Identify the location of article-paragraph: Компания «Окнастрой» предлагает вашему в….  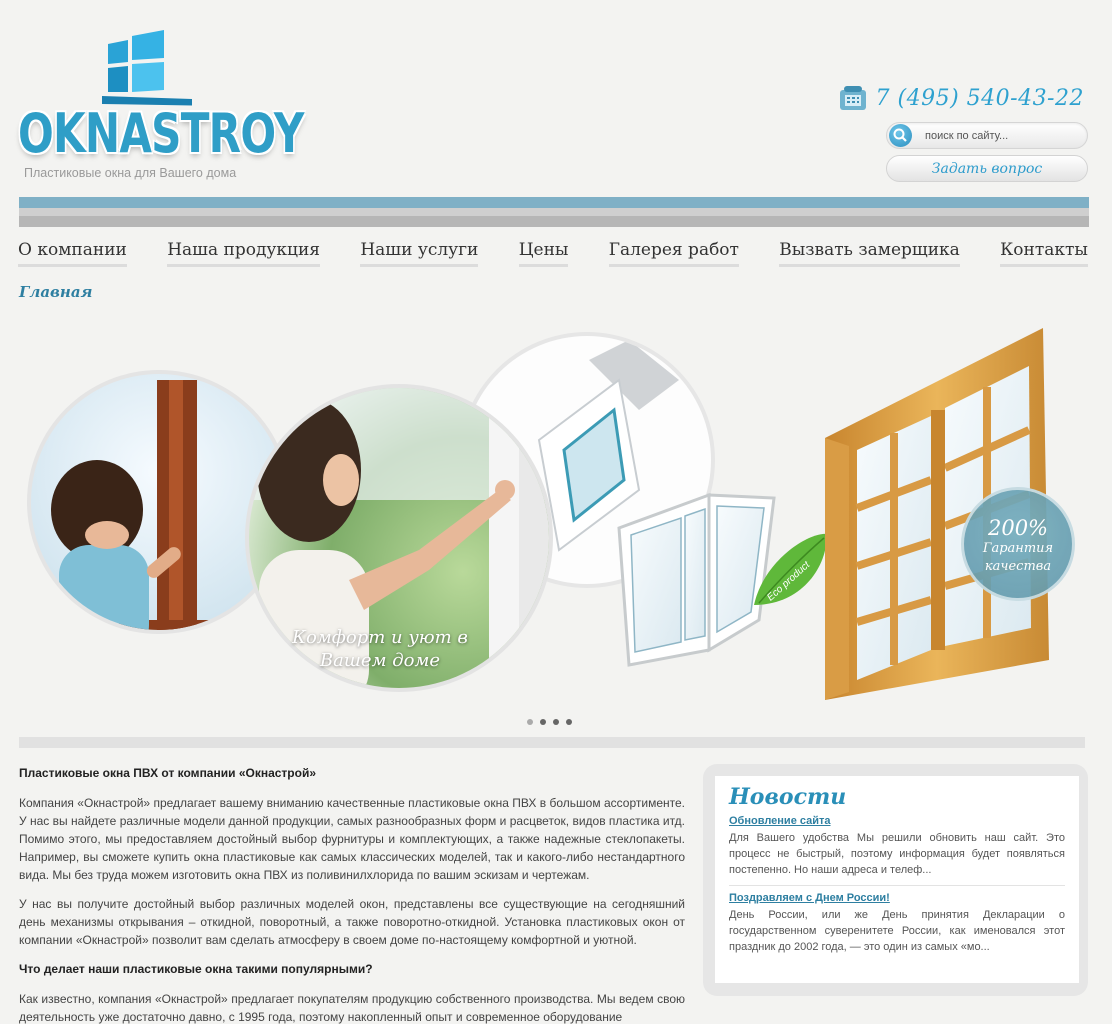
(352, 839).